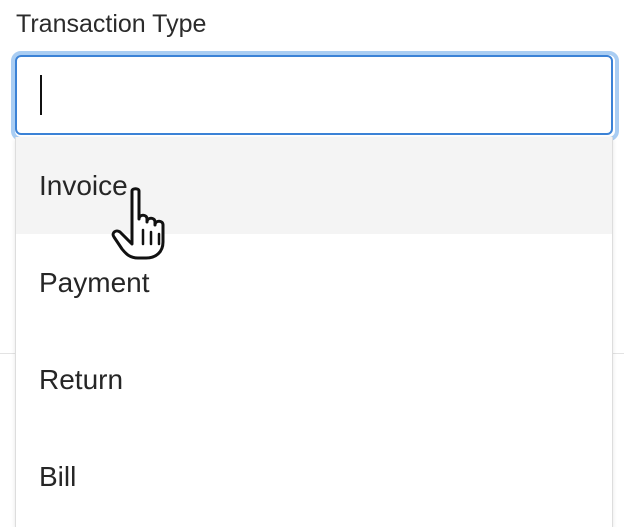 This screenshot has width=624, height=527. I want to click on text-caret, so click(41, 95).